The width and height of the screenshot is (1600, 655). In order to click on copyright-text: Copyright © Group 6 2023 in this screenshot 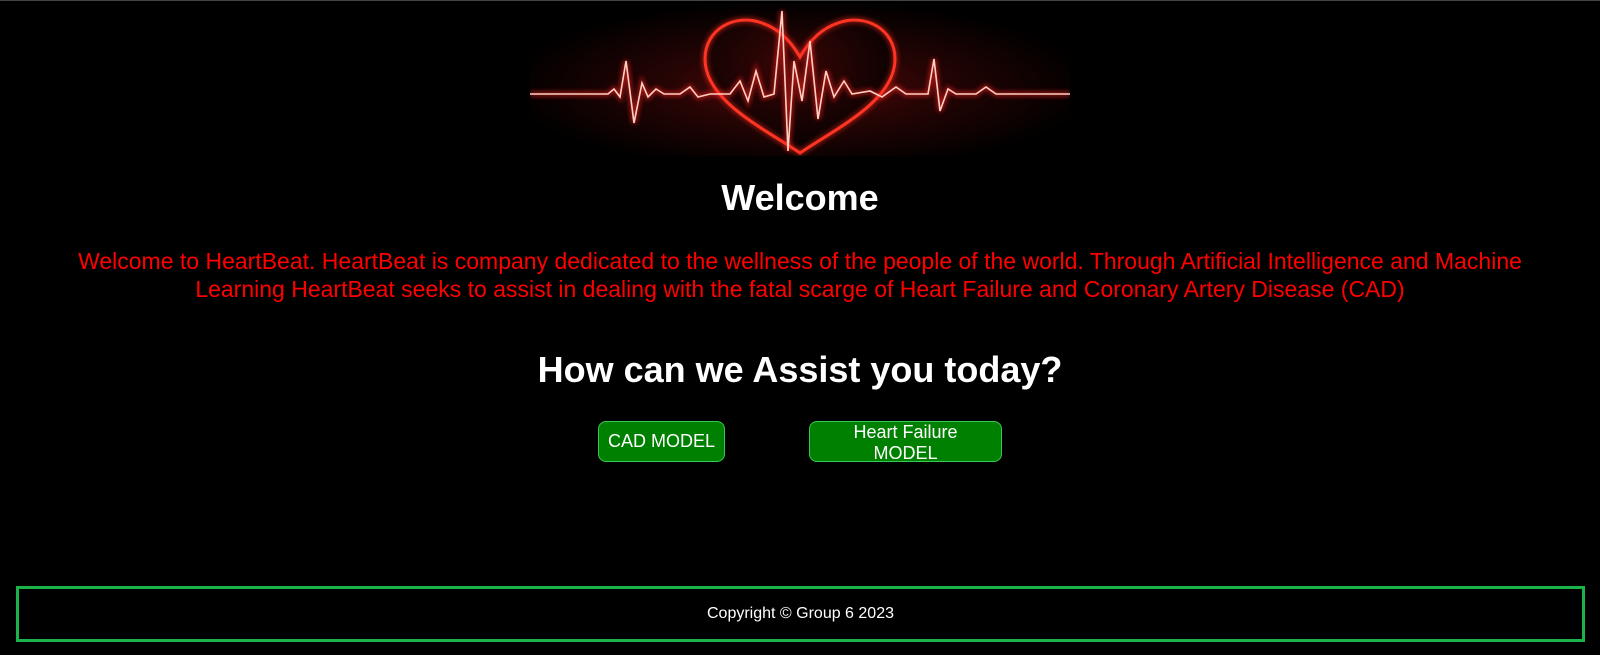, I will do `click(800, 613)`.